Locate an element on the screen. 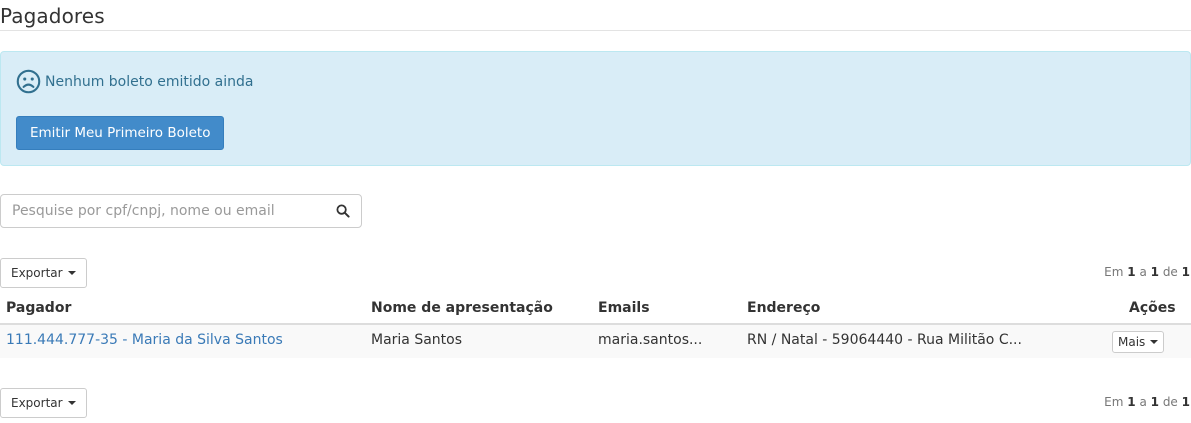 The image size is (1191, 423). export-button-bottom: Exportar is located at coordinates (43, 403).